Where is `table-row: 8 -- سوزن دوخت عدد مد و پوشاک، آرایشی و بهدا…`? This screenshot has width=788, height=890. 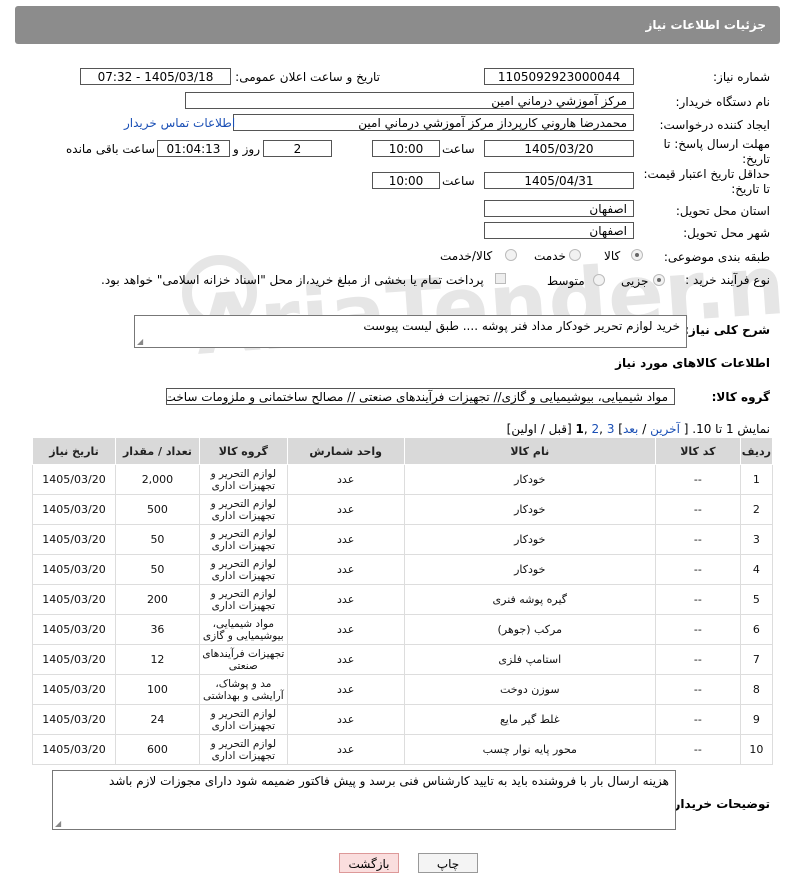
table-row: 8 -- سوزن دوخت عدد مد و پوشاک، آرایشی و بهدا… is located at coordinates (402, 689).